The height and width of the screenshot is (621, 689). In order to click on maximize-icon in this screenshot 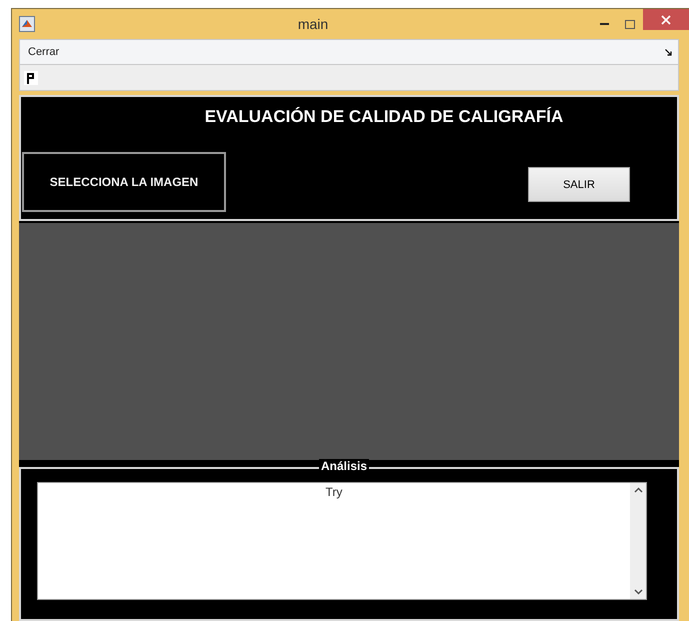, I will do `click(630, 24)`.